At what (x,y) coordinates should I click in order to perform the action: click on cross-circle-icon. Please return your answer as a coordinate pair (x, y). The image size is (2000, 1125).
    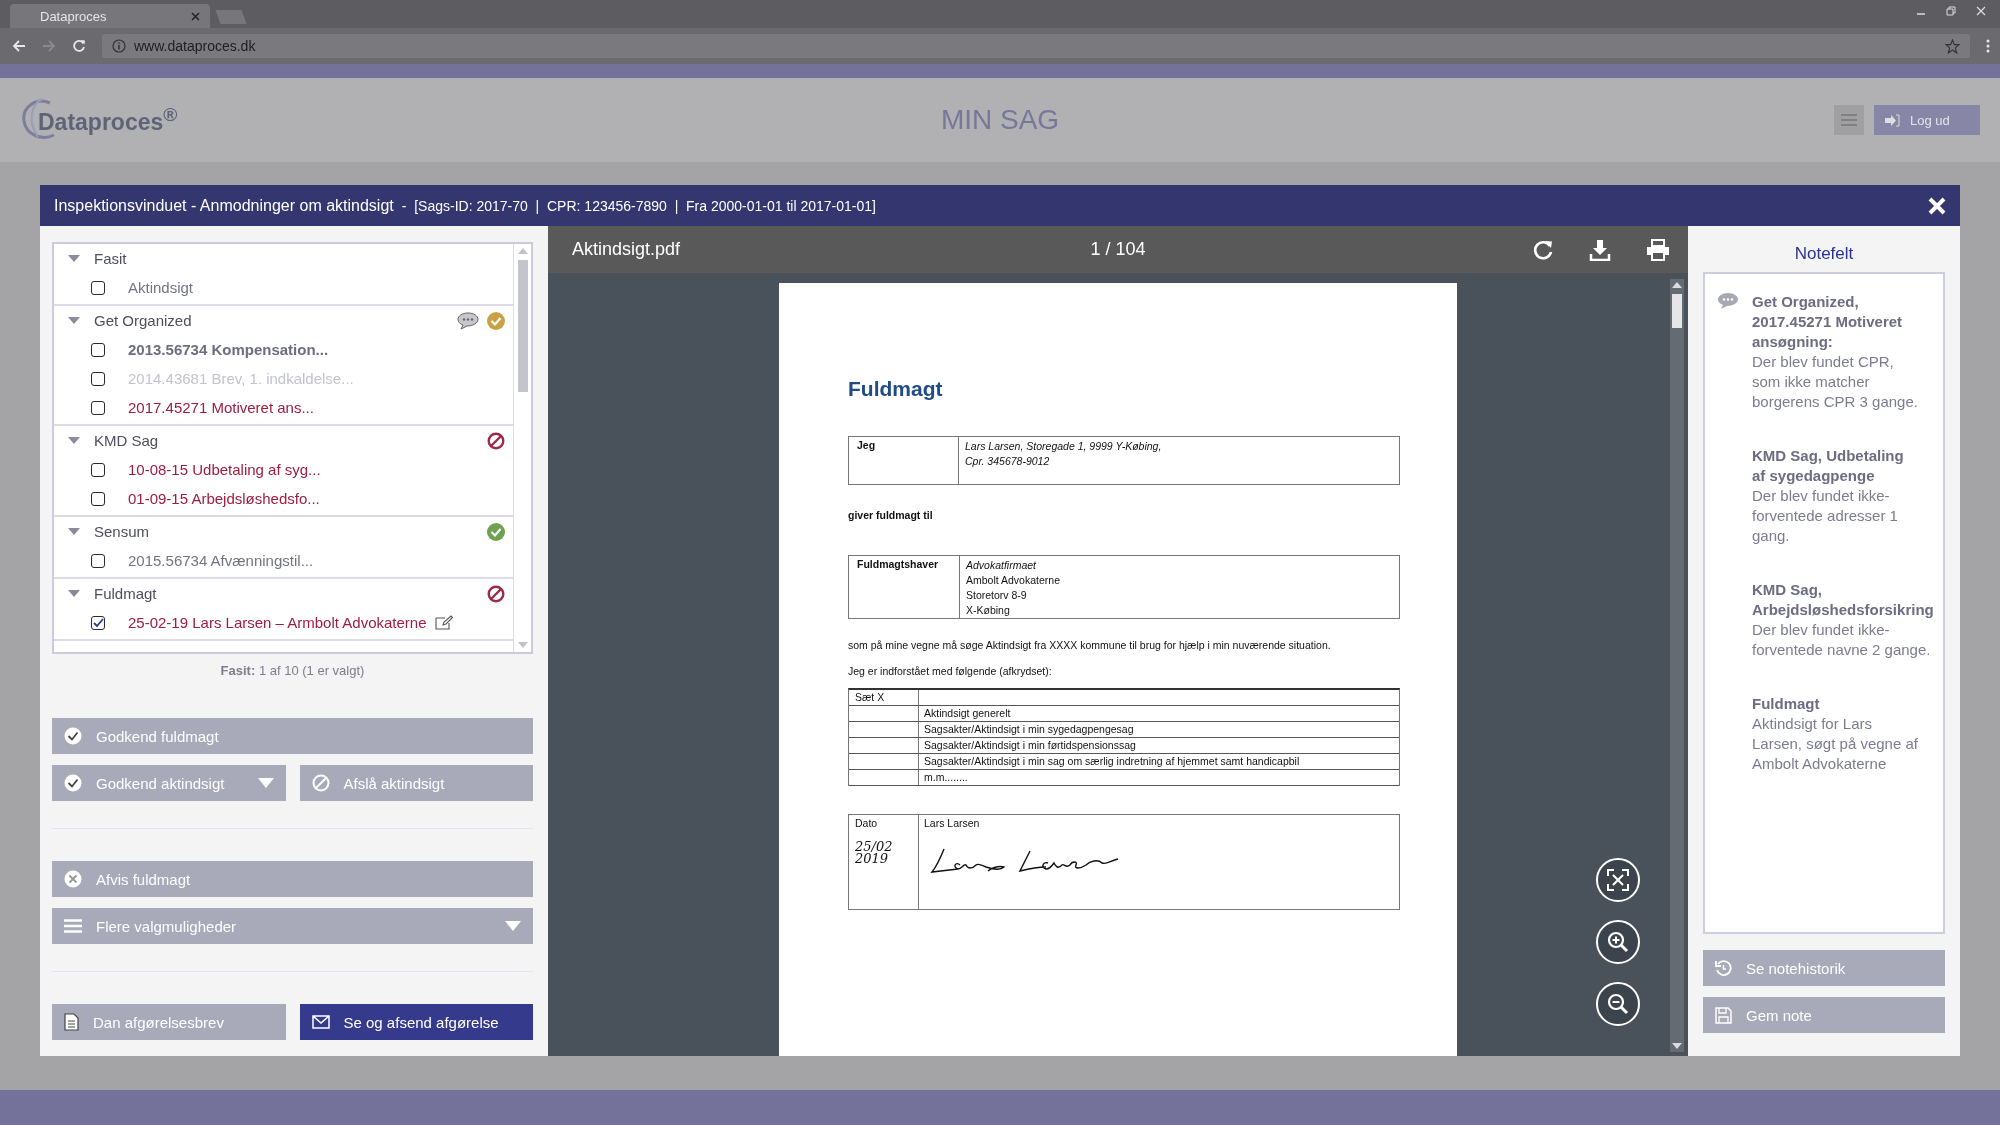
    Looking at the image, I should click on (73, 879).